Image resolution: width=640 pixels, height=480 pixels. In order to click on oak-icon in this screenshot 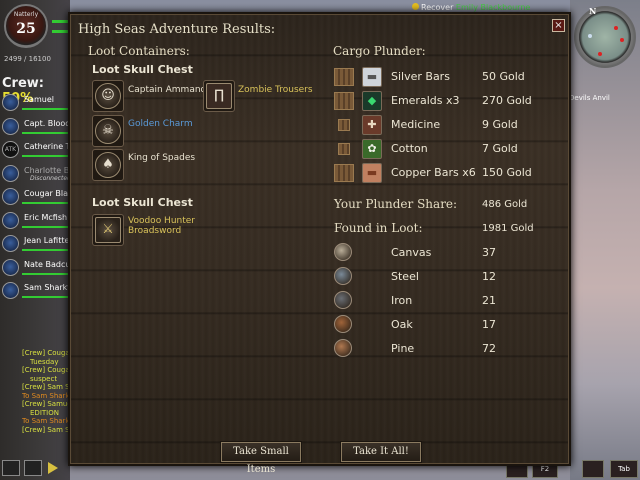, I will do `click(343, 324)`.